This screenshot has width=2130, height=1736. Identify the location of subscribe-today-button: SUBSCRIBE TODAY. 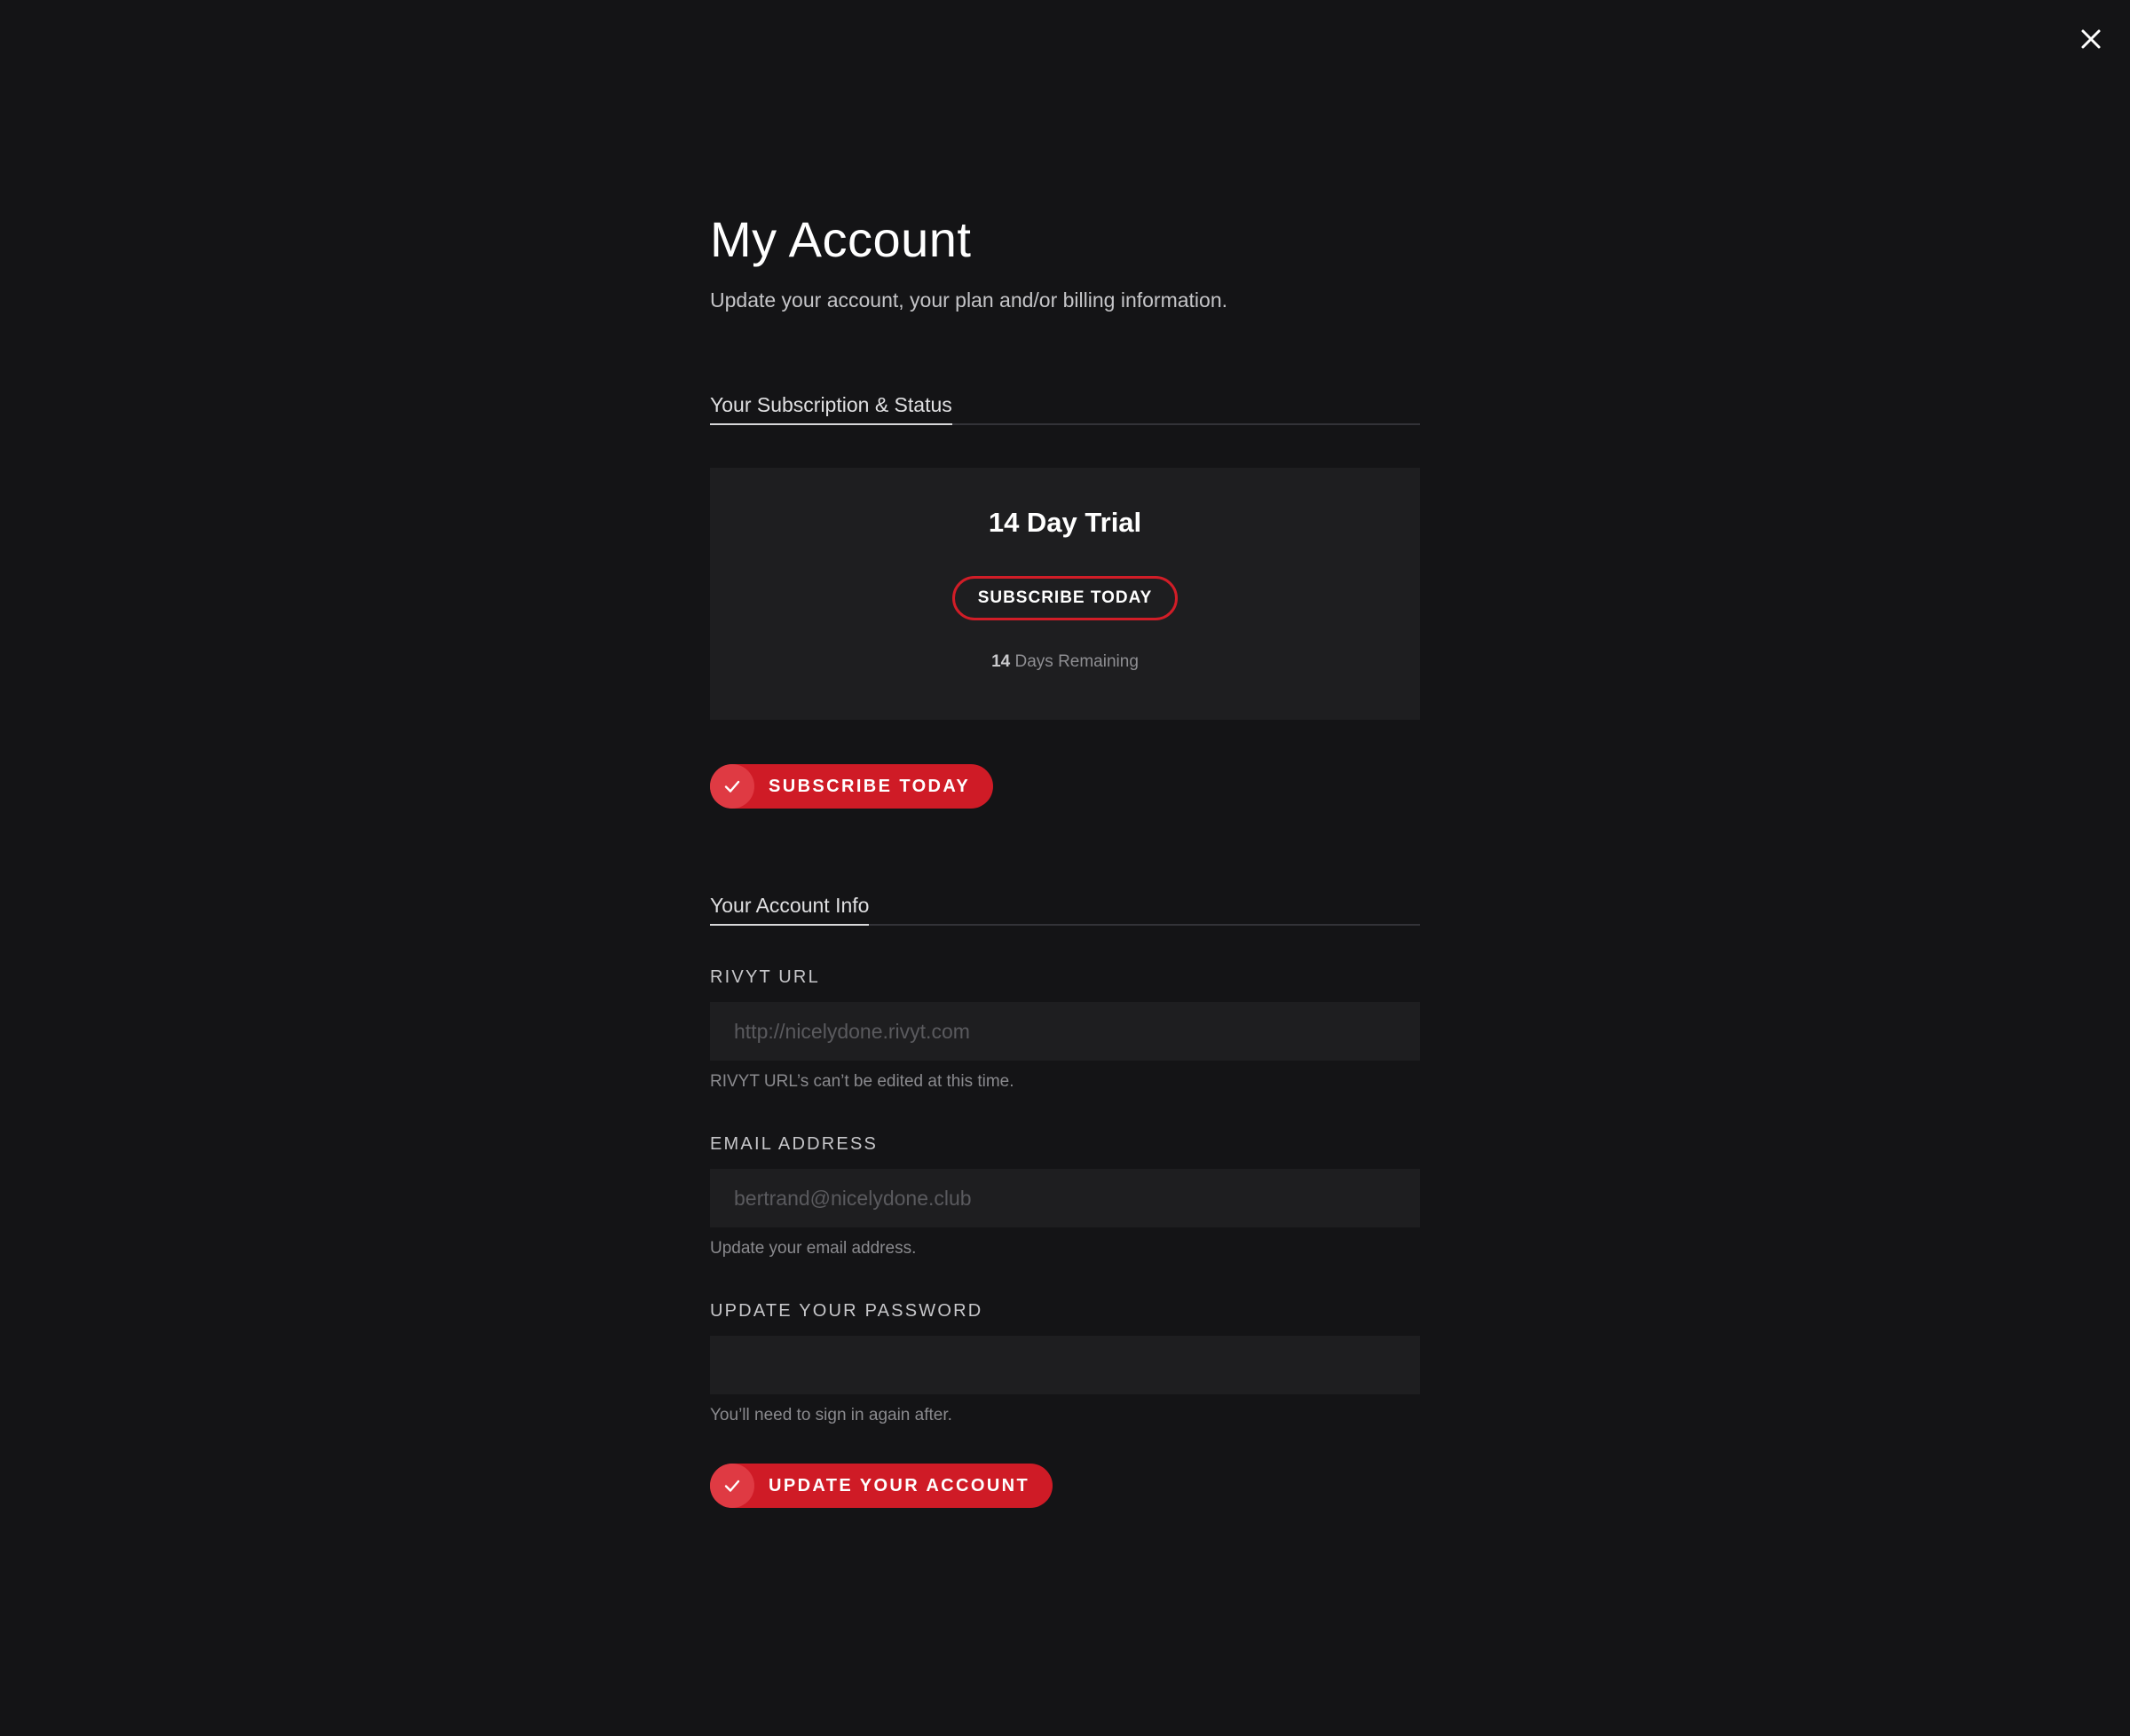
(852, 786).